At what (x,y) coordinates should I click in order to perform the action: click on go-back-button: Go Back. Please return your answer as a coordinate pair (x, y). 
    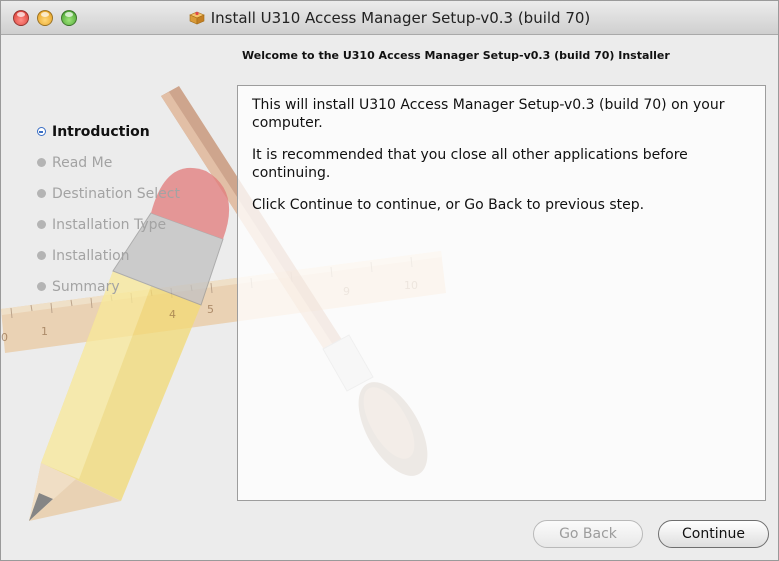
    Looking at the image, I should click on (588, 534).